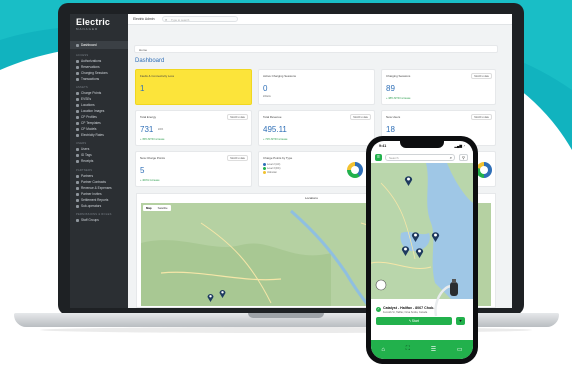 This screenshot has width=572, height=368. What do you see at coordinates (394, 158) in the screenshot?
I see `phone-search-placeholder: Search` at bounding box center [394, 158].